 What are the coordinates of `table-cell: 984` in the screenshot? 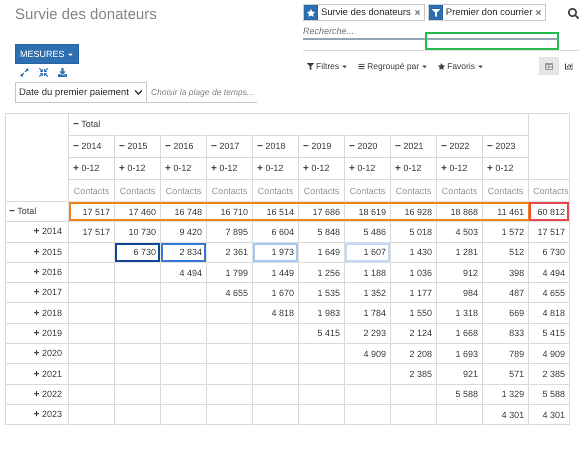 It's located at (459, 292).